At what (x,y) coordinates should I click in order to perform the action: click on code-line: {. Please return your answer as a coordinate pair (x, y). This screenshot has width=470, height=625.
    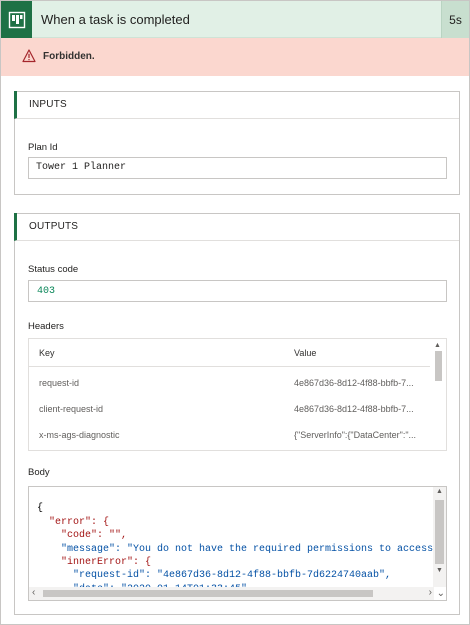
    Looking at the image, I should click on (40, 509).